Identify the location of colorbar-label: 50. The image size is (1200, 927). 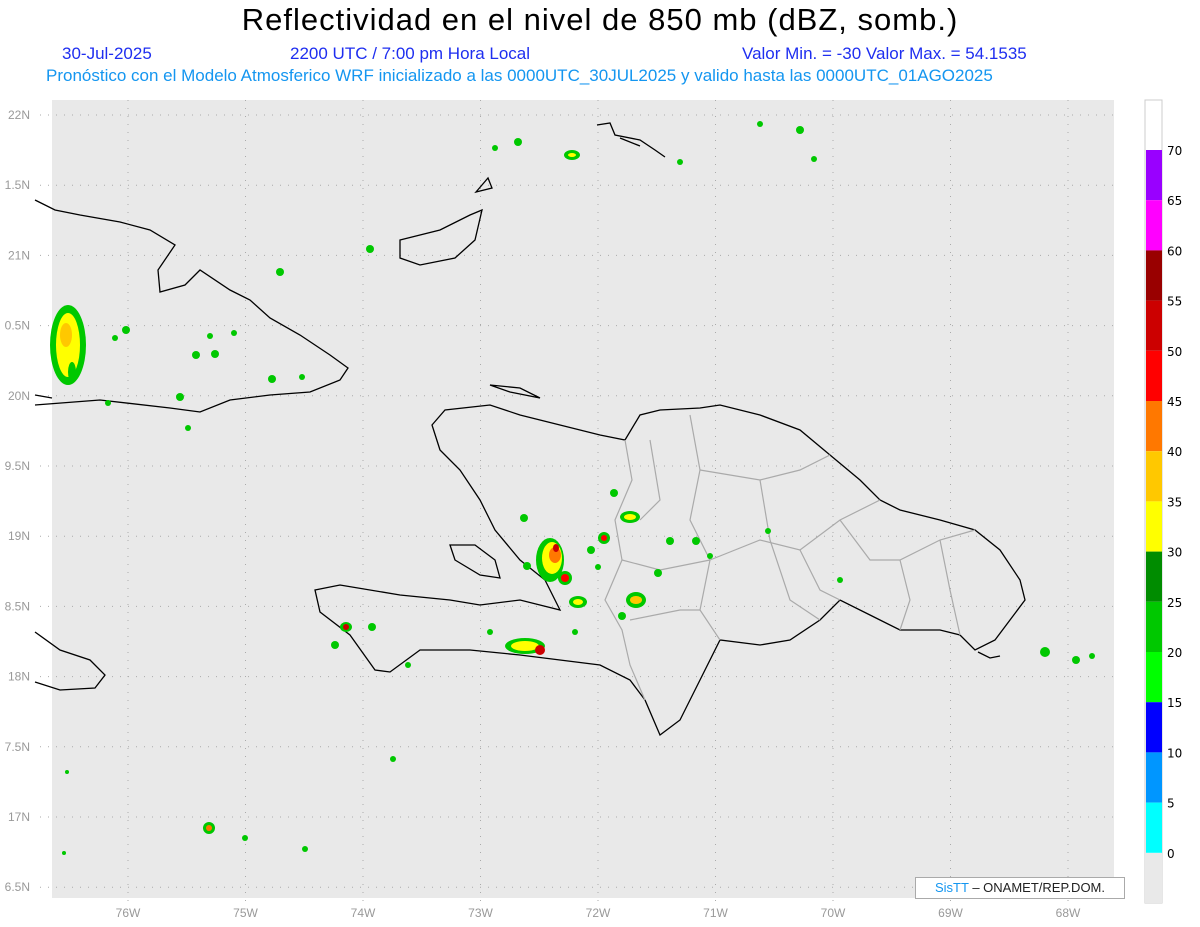
(1174, 352).